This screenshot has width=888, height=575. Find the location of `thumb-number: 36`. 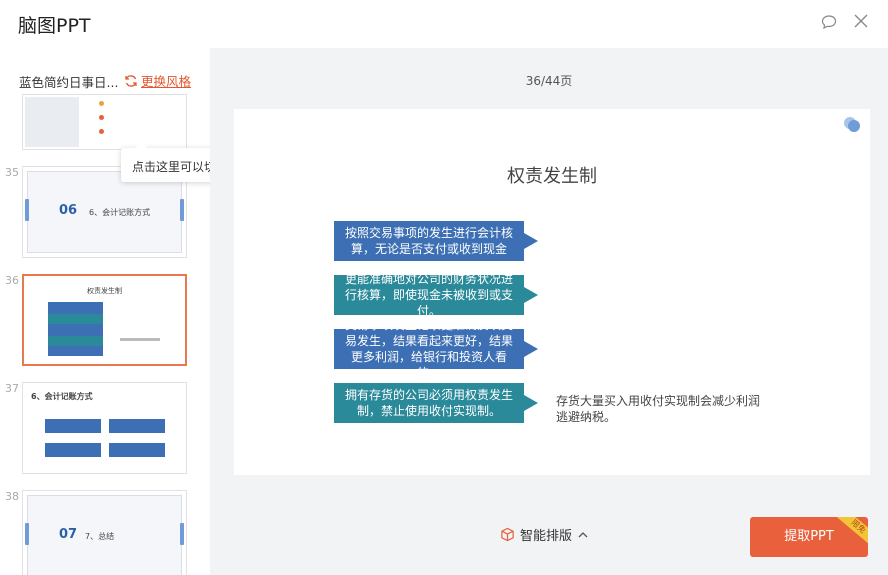

thumb-number: 36 is located at coordinates (12, 280).